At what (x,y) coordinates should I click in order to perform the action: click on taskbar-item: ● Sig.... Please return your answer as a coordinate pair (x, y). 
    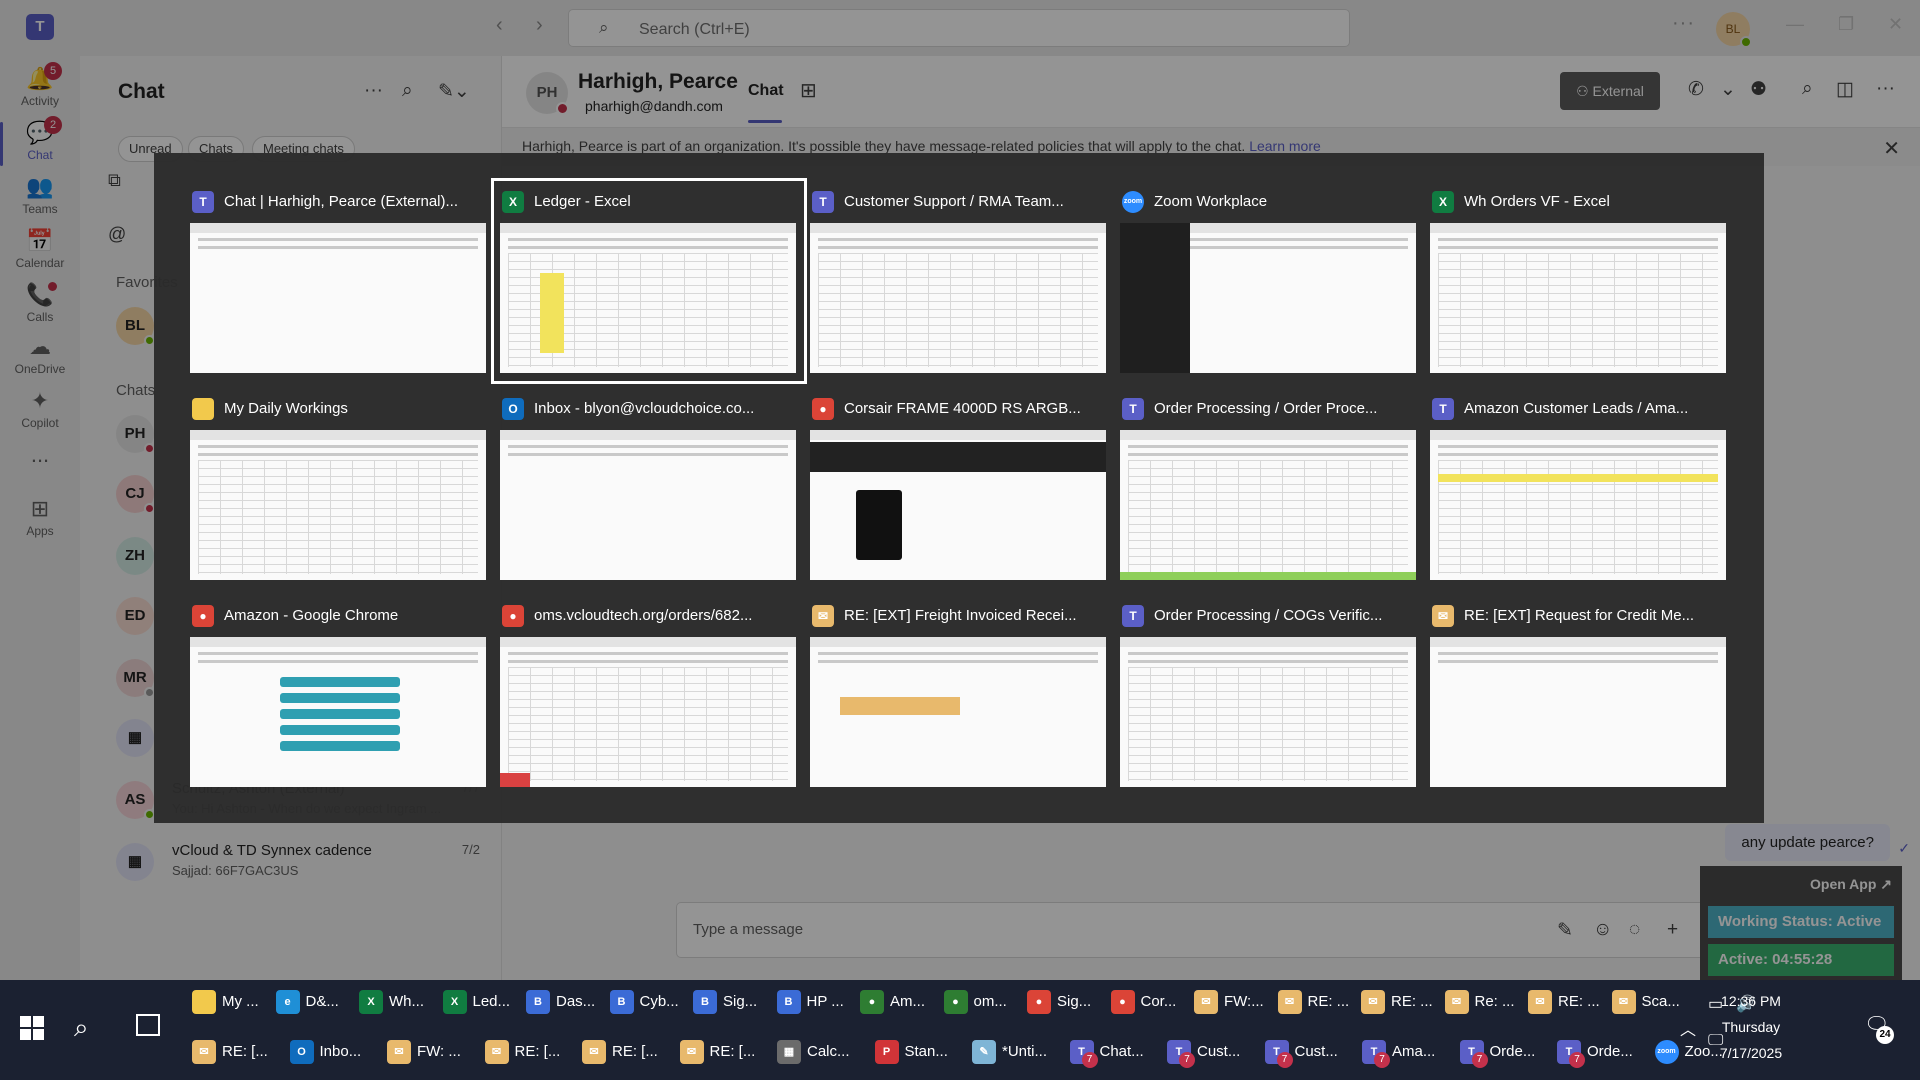
    Looking at the image, I should click on (1068, 1002).